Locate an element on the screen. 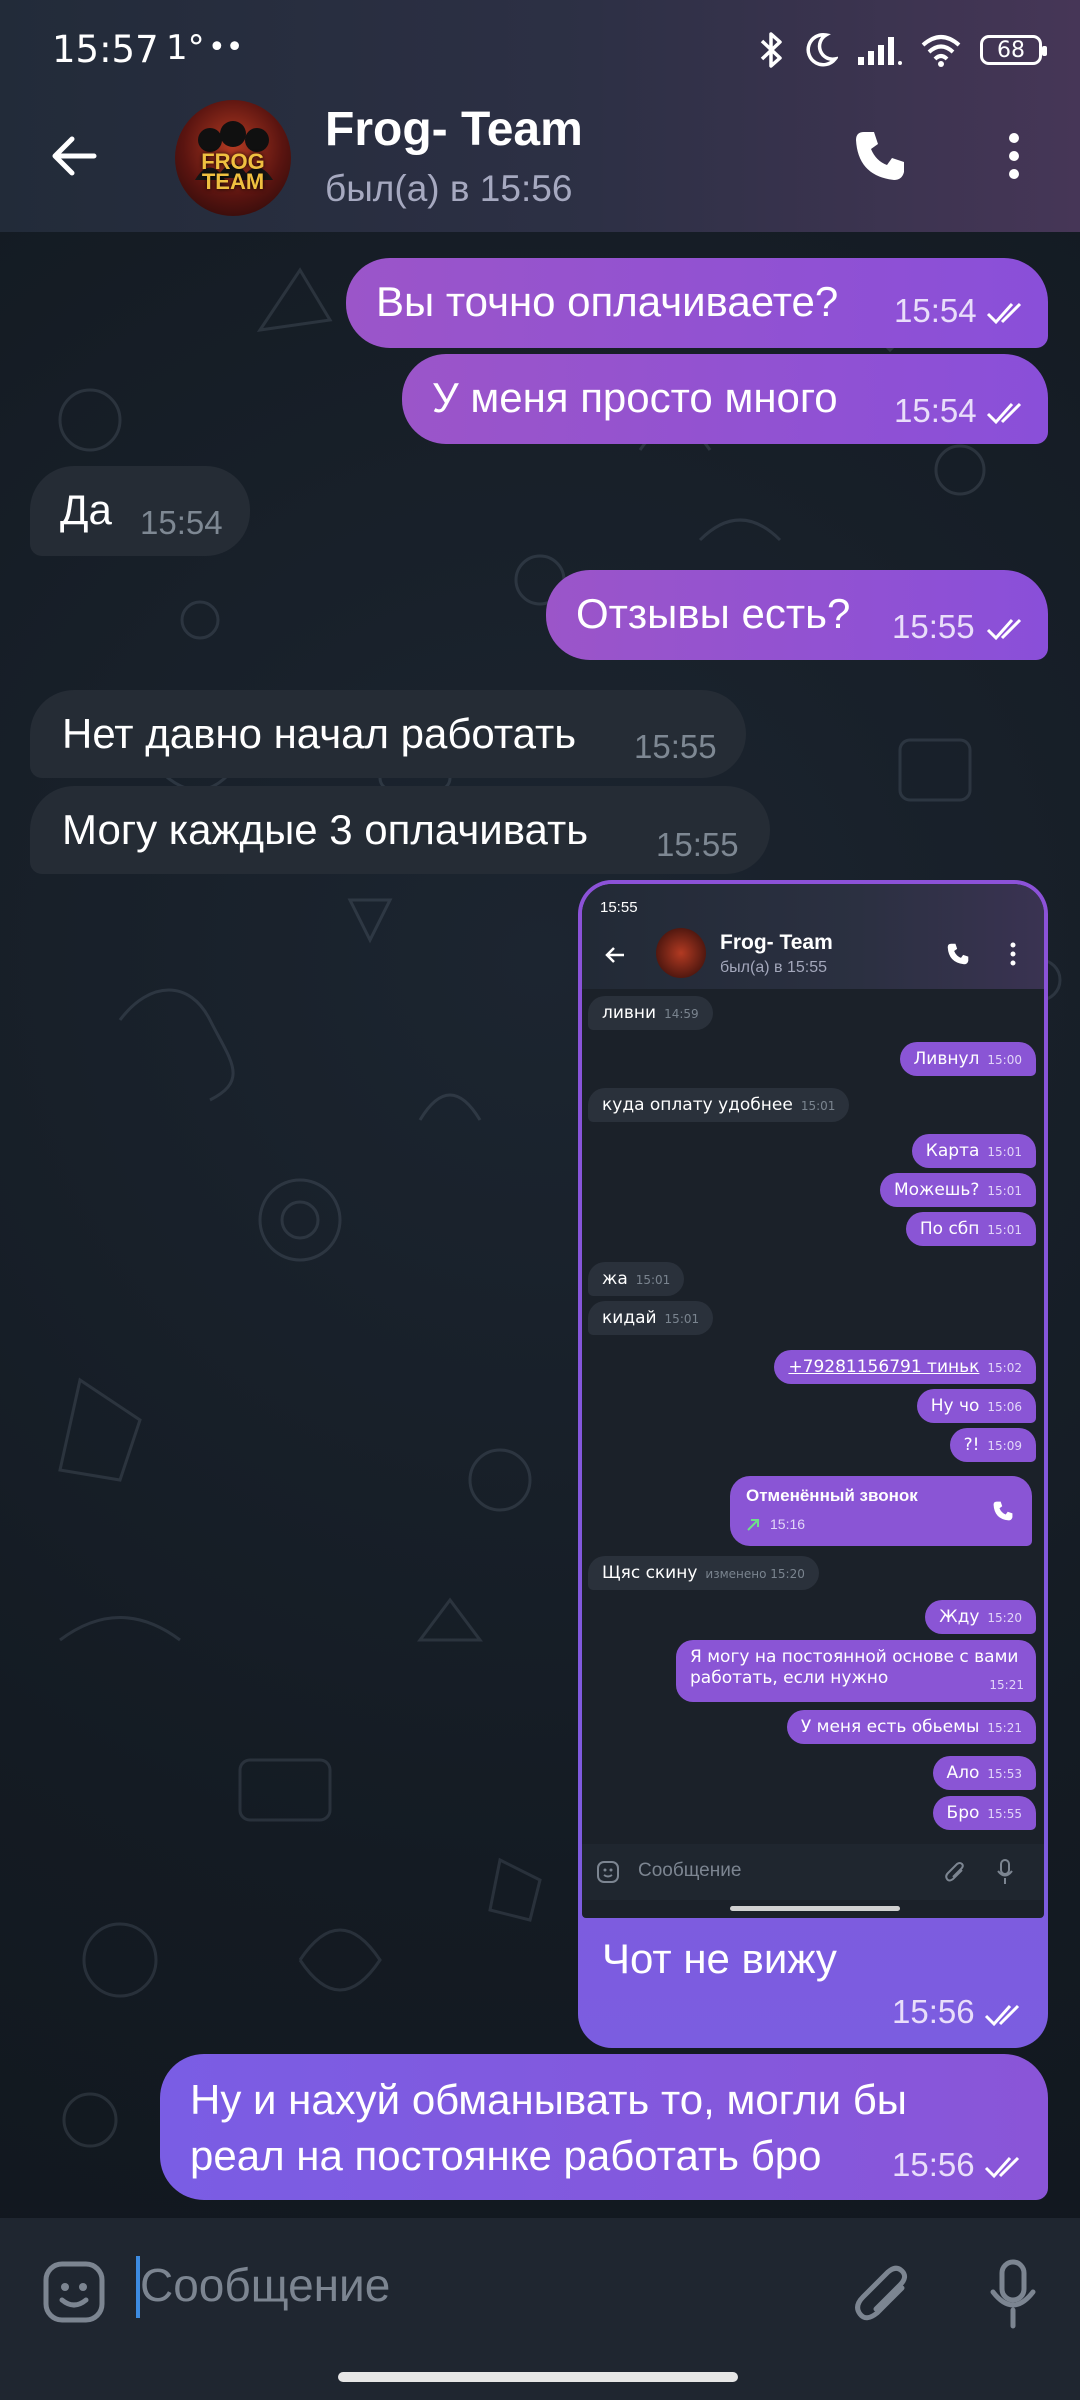  mini-message-time: 15:55 is located at coordinates (1004, 1814).